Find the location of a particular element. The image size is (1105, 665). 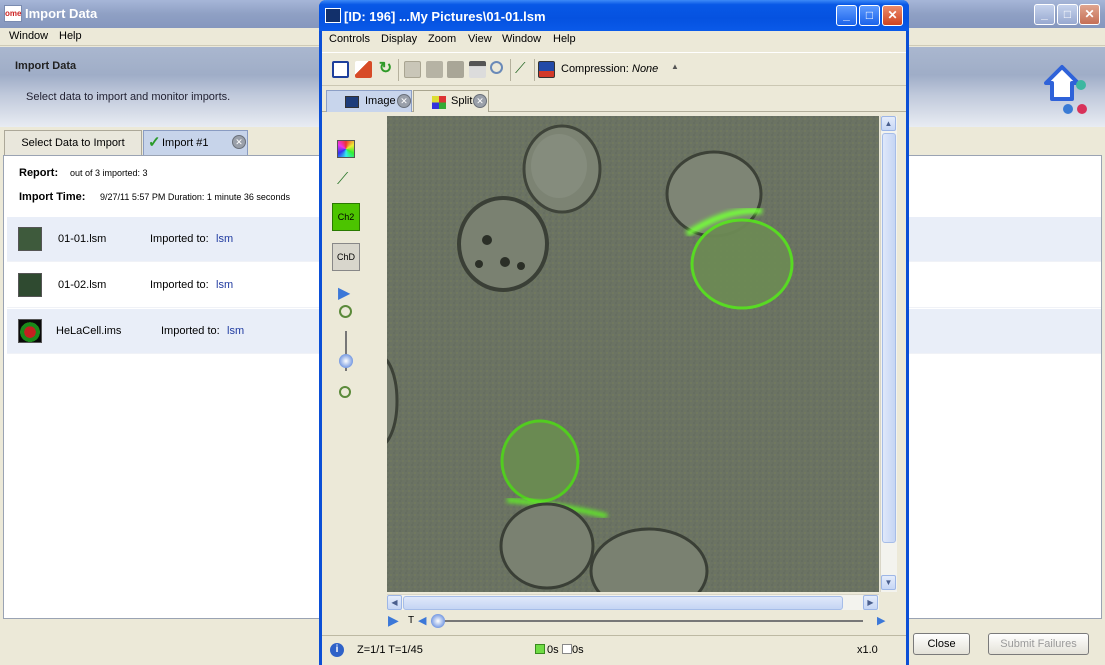

refresh-icon: ↻ is located at coordinates (385, 69).